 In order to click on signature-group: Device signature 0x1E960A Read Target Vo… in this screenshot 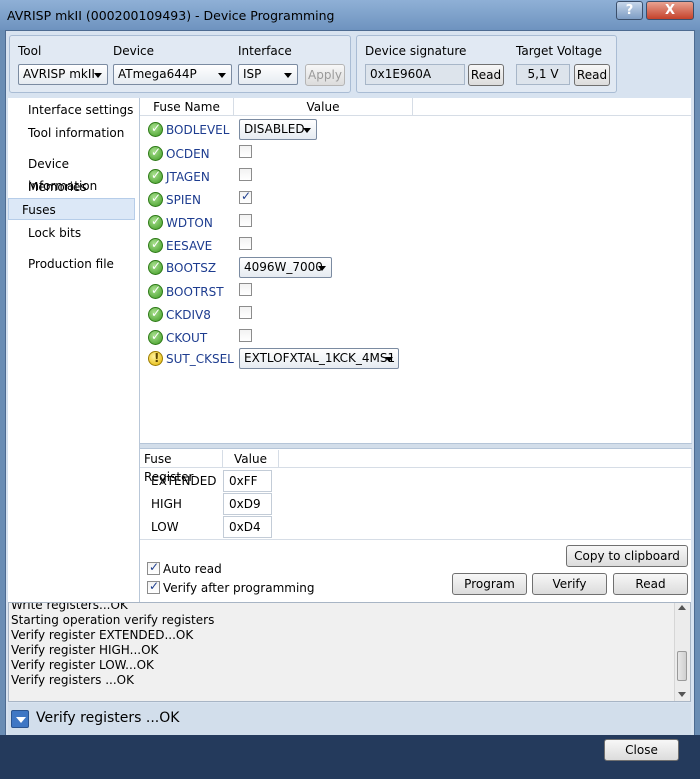, I will do `click(486, 64)`.